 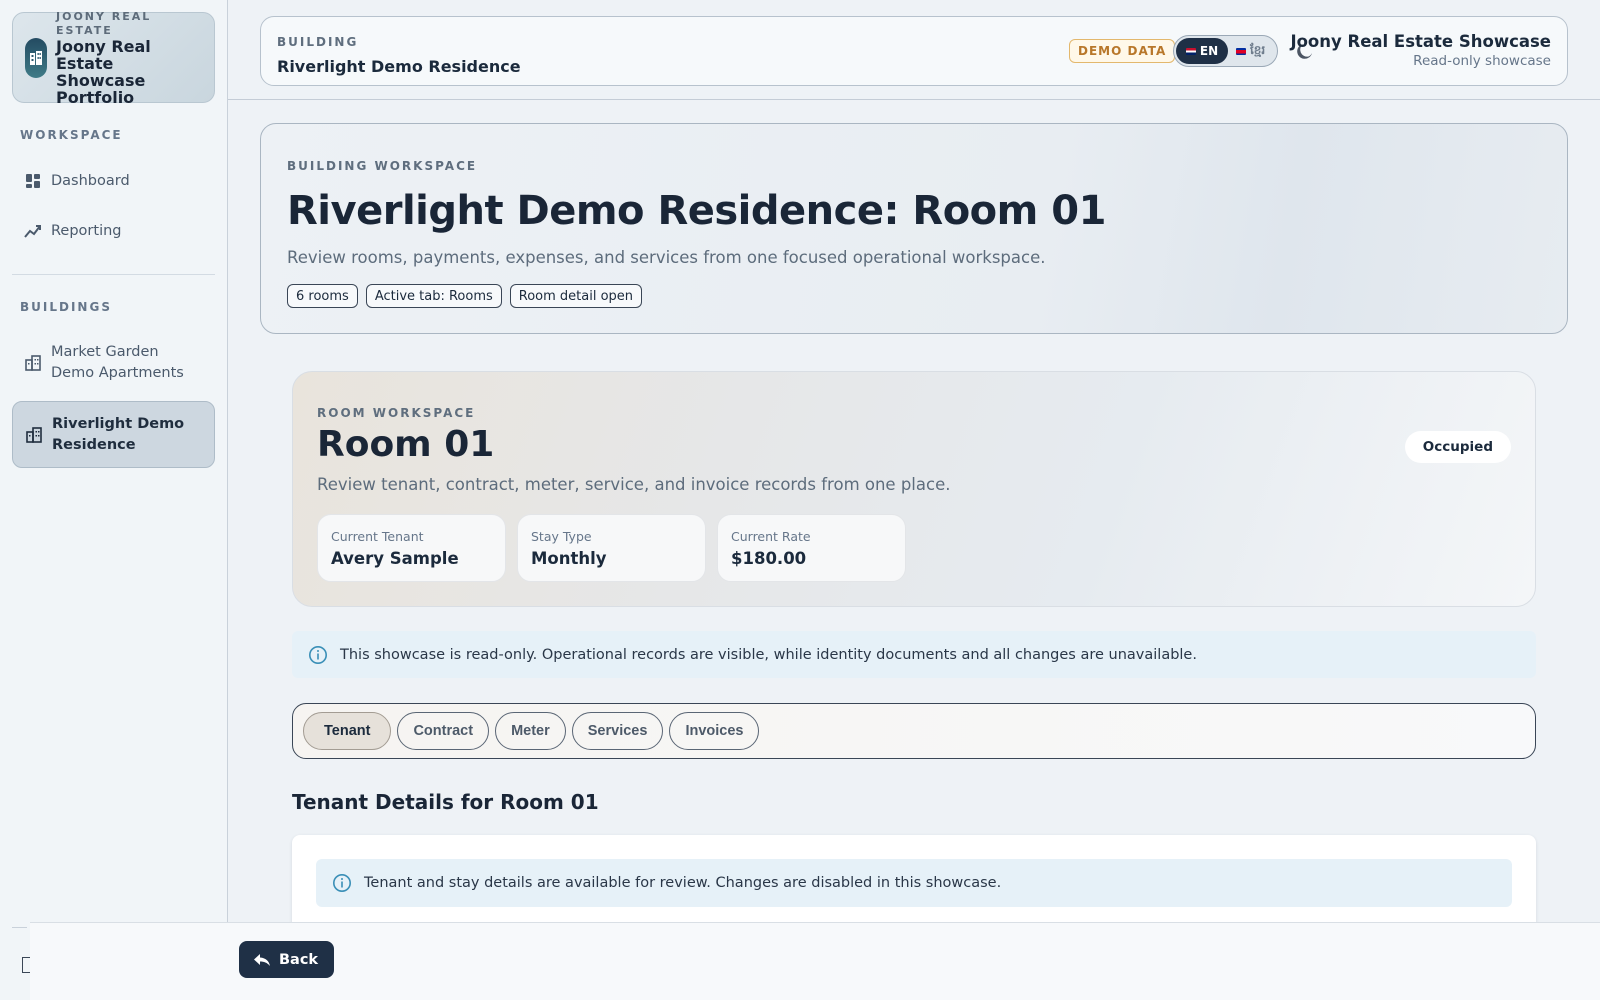 What do you see at coordinates (569, 558) in the screenshot?
I see `stat-value: Monthly` at bounding box center [569, 558].